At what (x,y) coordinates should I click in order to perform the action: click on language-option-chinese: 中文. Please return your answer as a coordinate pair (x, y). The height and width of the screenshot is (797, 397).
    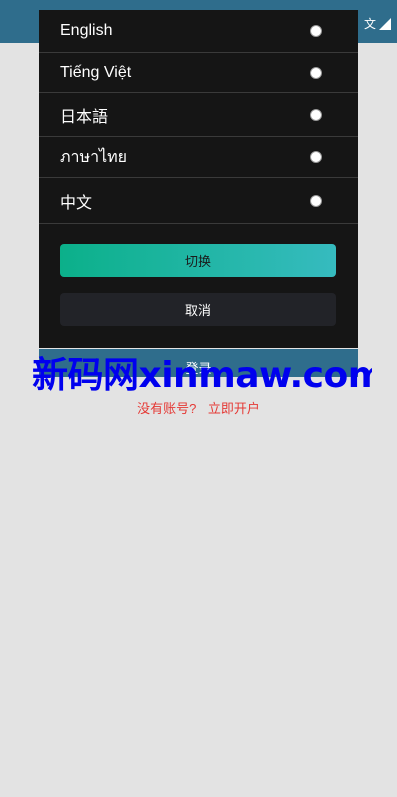
    Looking at the image, I should click on (198, 201).